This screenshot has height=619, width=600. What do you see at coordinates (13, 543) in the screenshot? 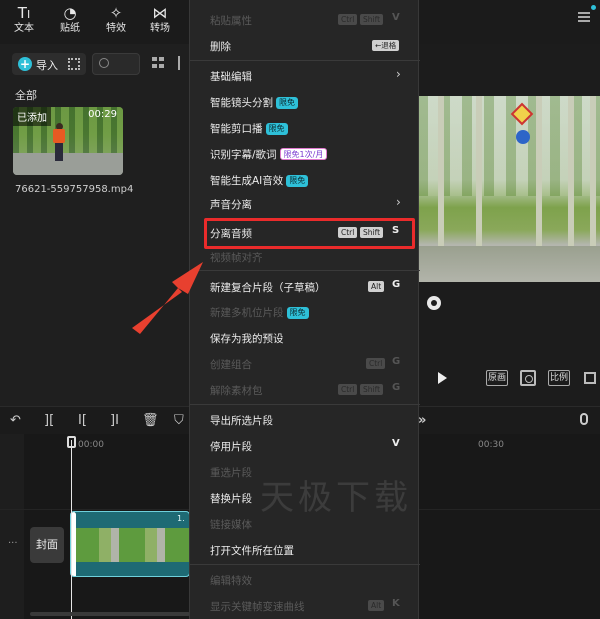
I see `more-icon: ···` at bounding box center [13, 543].